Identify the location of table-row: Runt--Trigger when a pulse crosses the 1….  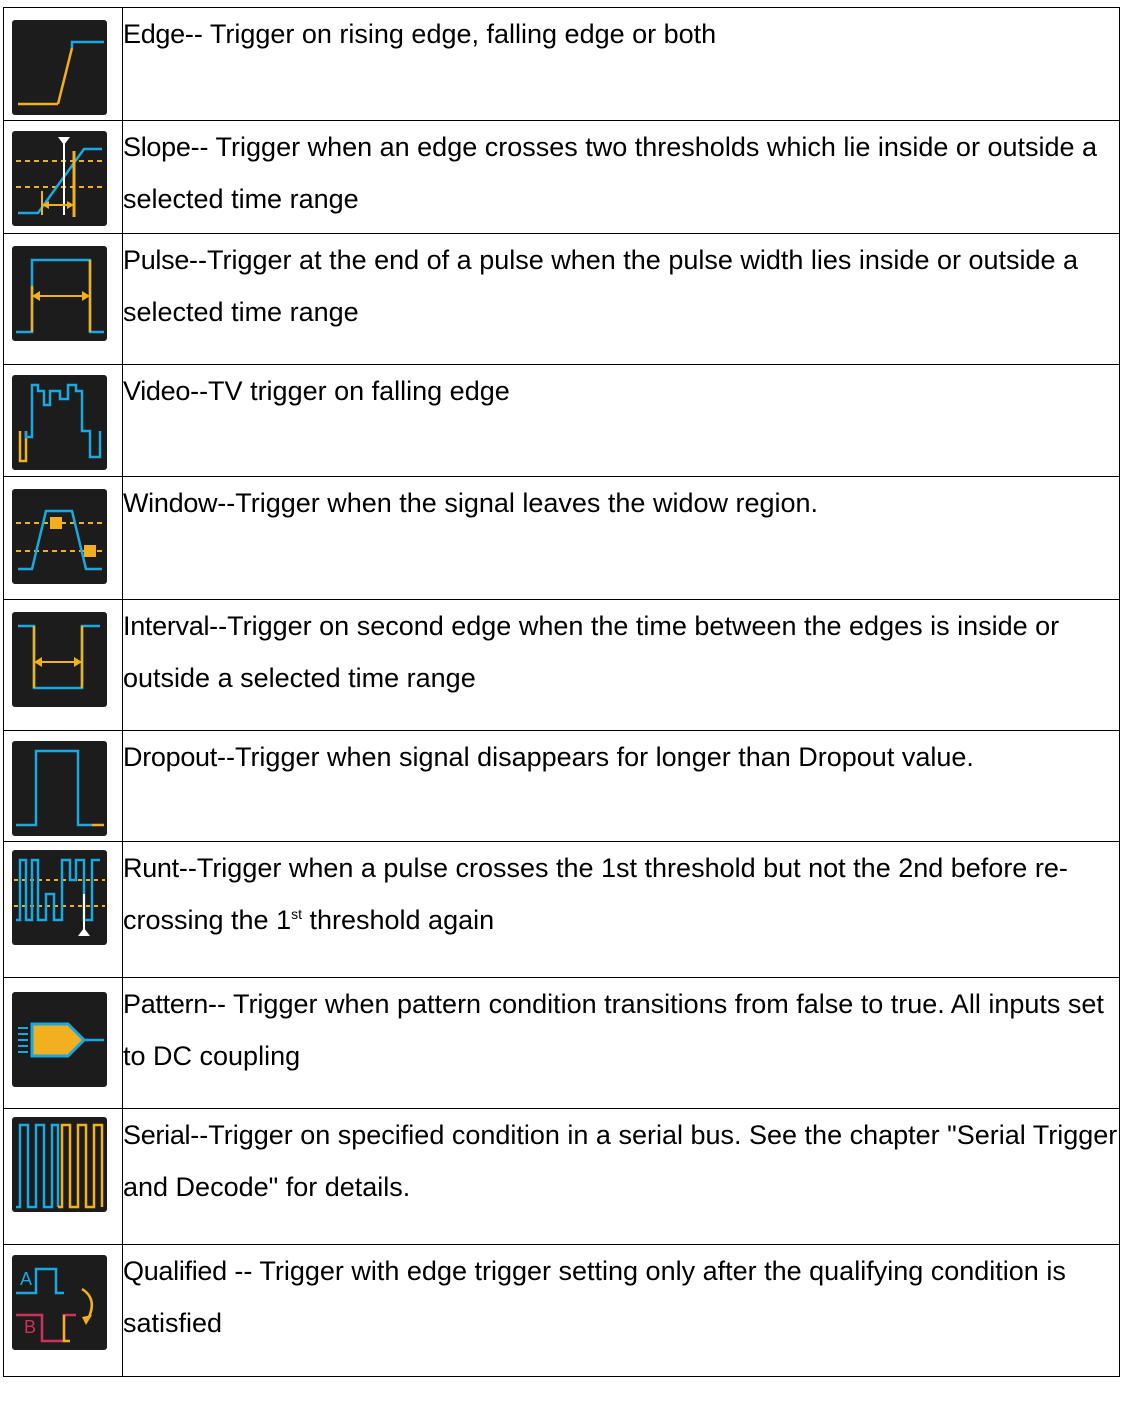
(561, 909).